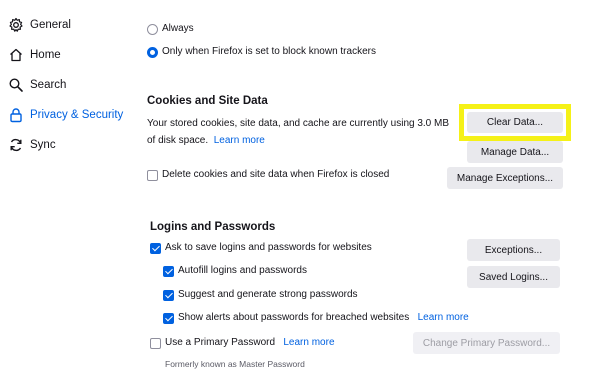 Image resolution: width=600 pixels, height=371 pixels. I want to click on cookies-usage-text-line2: of disk space. Learn more, so click(206, 140).